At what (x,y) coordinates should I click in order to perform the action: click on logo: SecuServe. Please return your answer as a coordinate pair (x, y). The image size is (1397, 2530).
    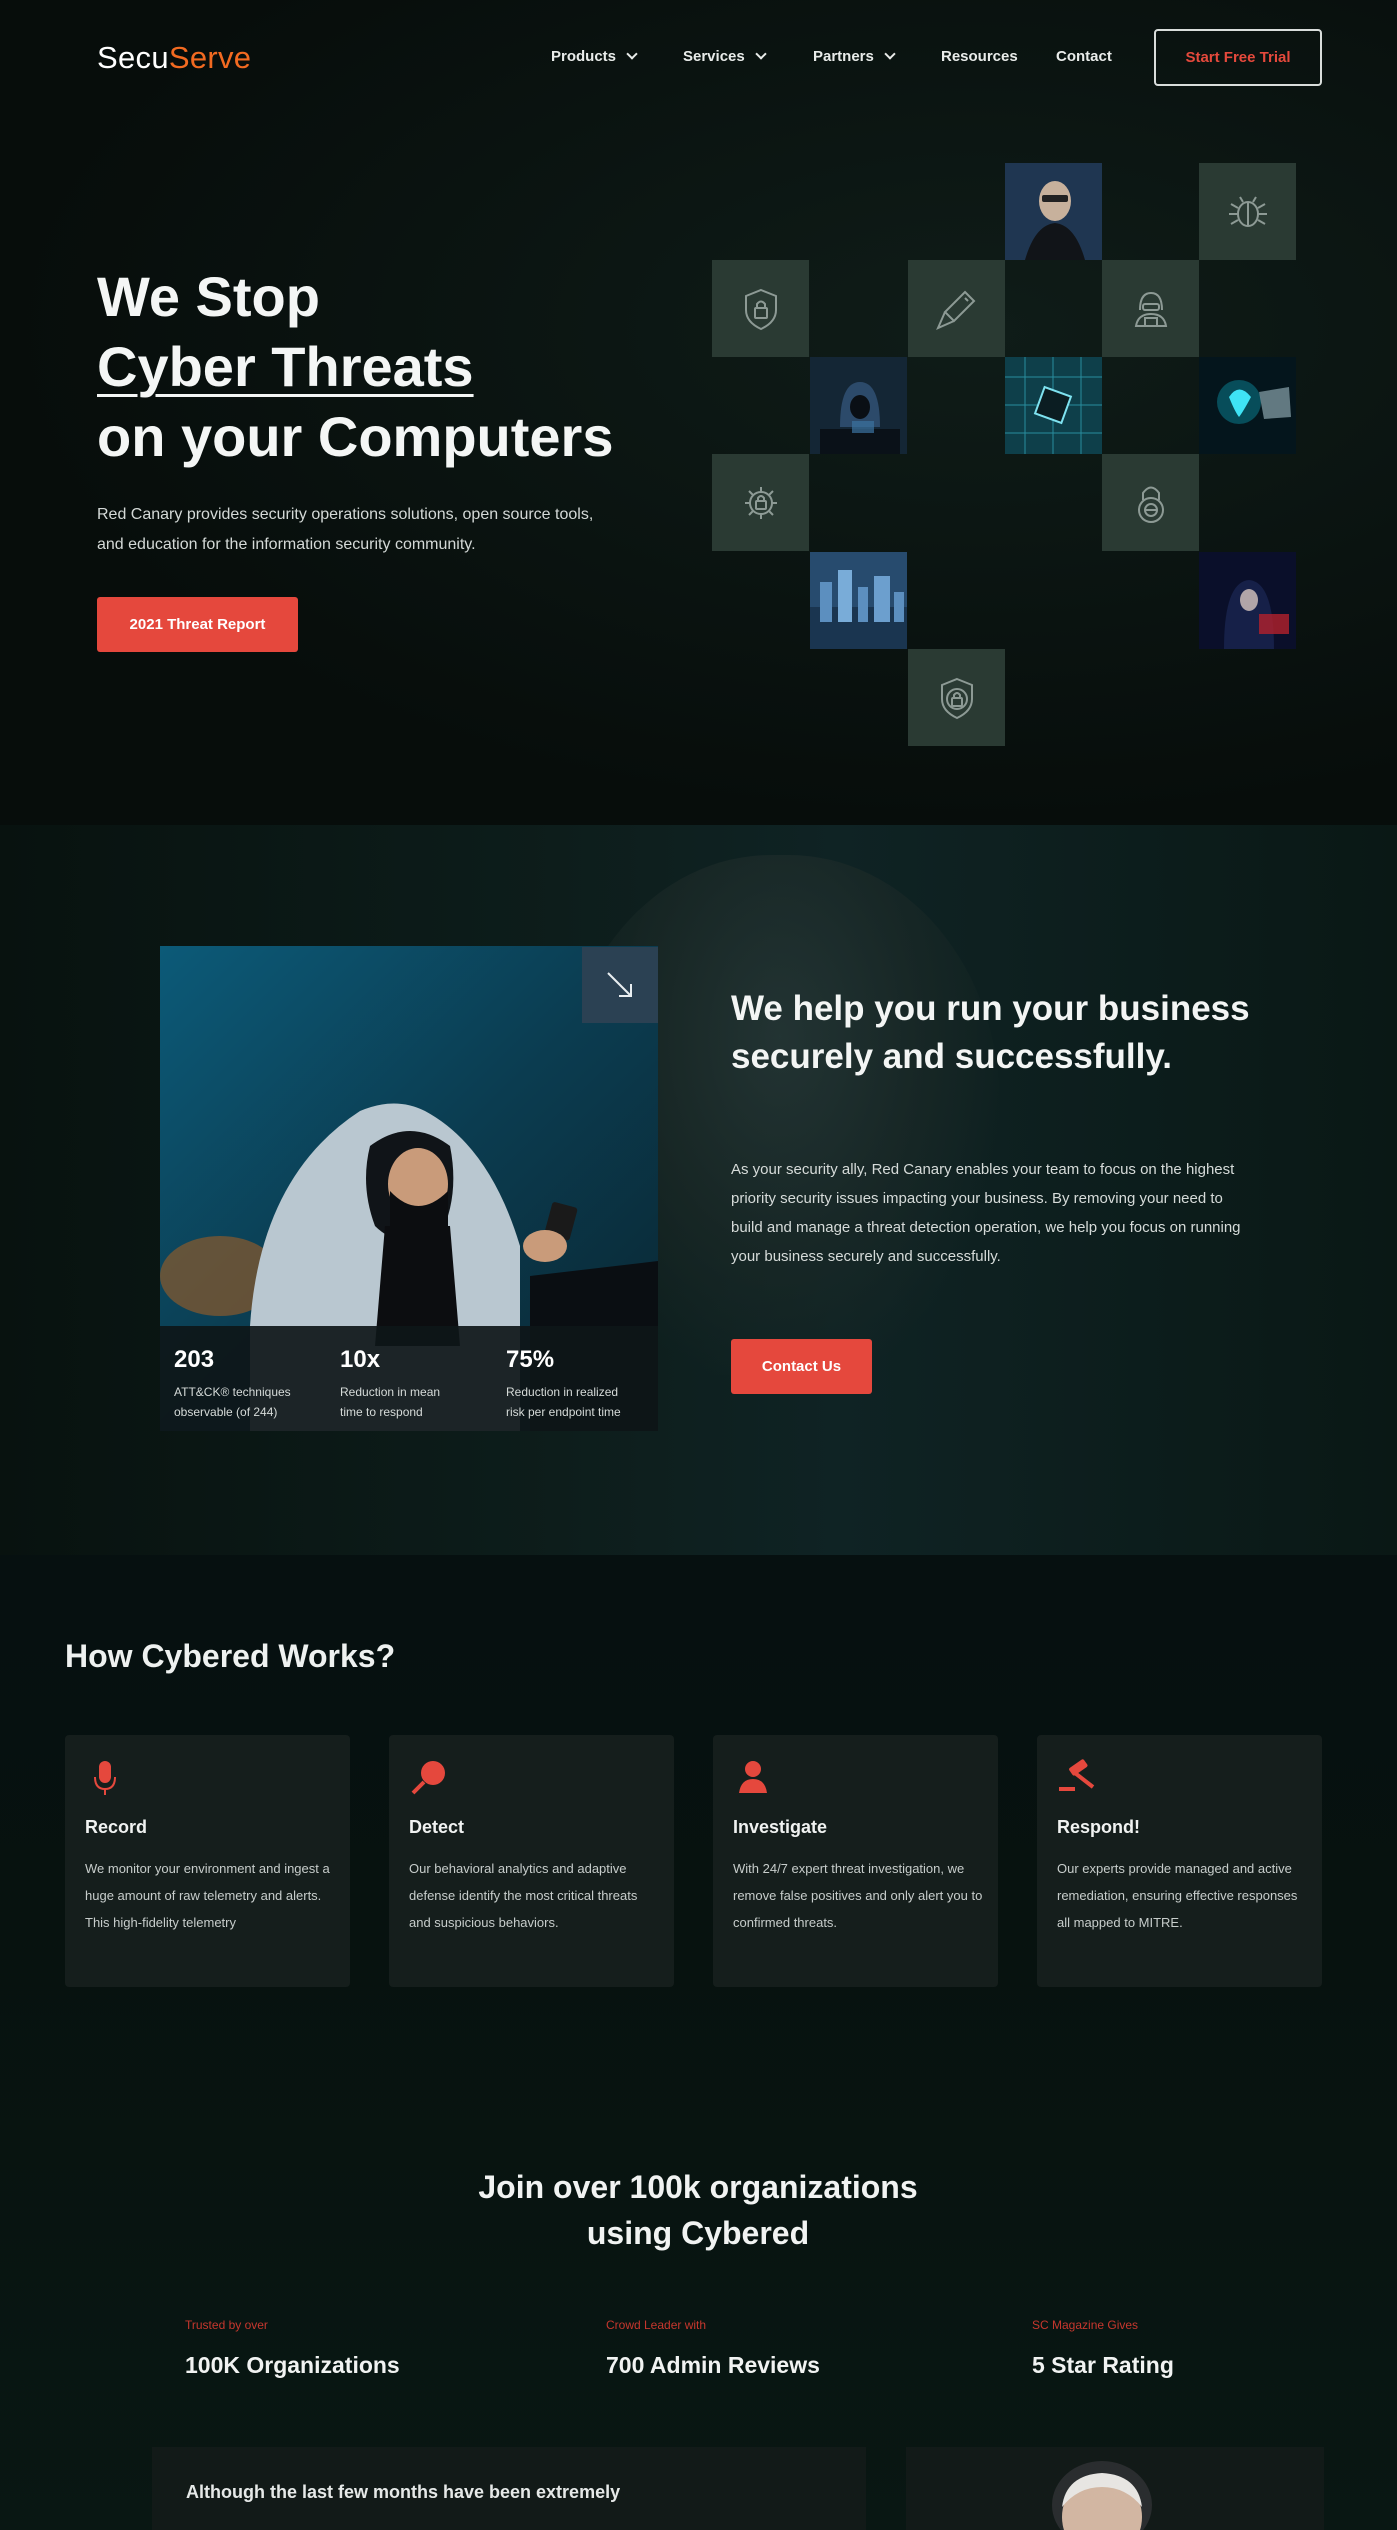
    Looking at the image, I should click on (174, 58).